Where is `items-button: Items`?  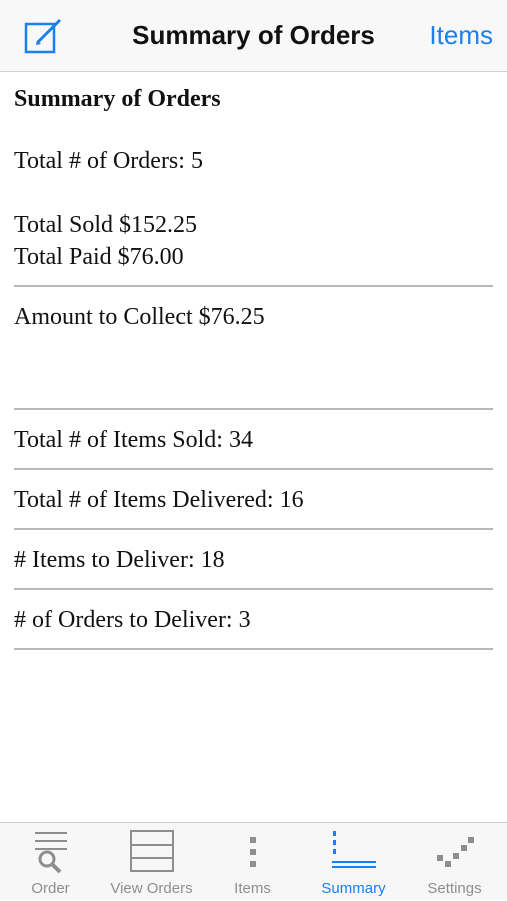
items-button: Items is located at coordinates (461, 35).